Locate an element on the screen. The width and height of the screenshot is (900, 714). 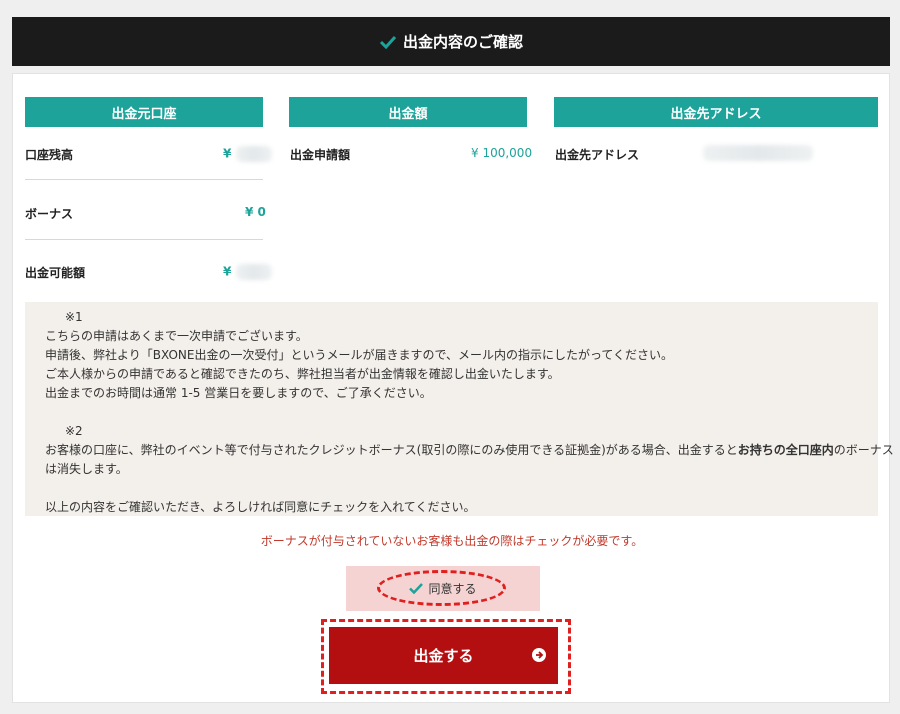
destination-label: 出金先アドレス is located at coordinates (597, 155).